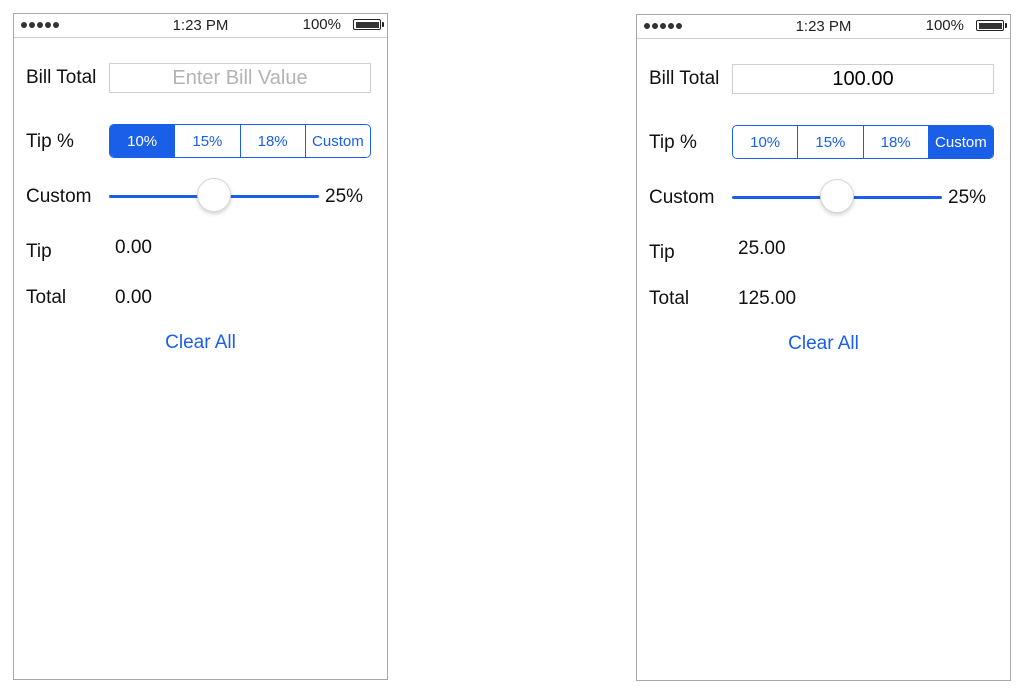 This screenshot has width=1027, height=695. What do you see at coordinates (762, 248) in the screenshot?
I see `tip-amount: 25.00` at bounding box center [762, 248].